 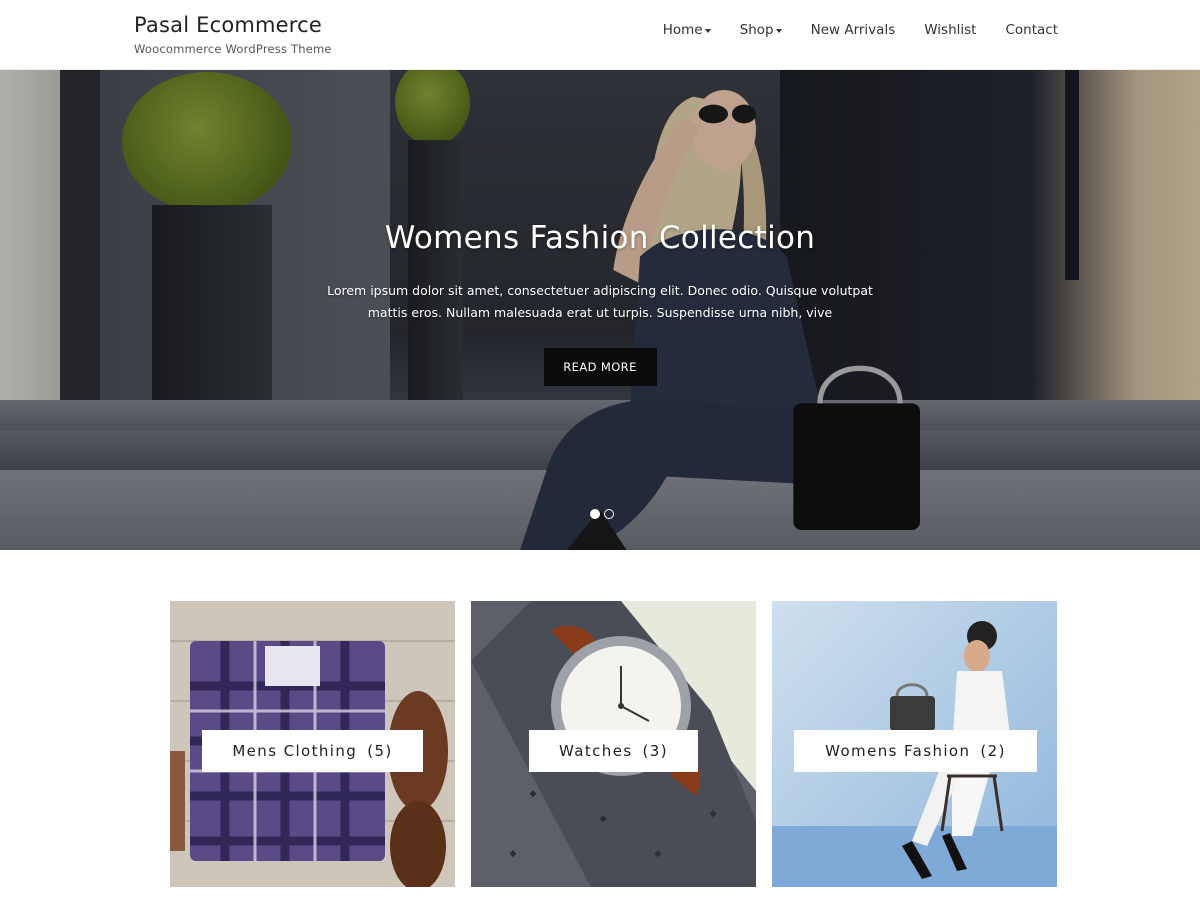 I want to click on main-navigation: Home Shop New Arrivals Wishlist Contact, so click(x=860, y=30).